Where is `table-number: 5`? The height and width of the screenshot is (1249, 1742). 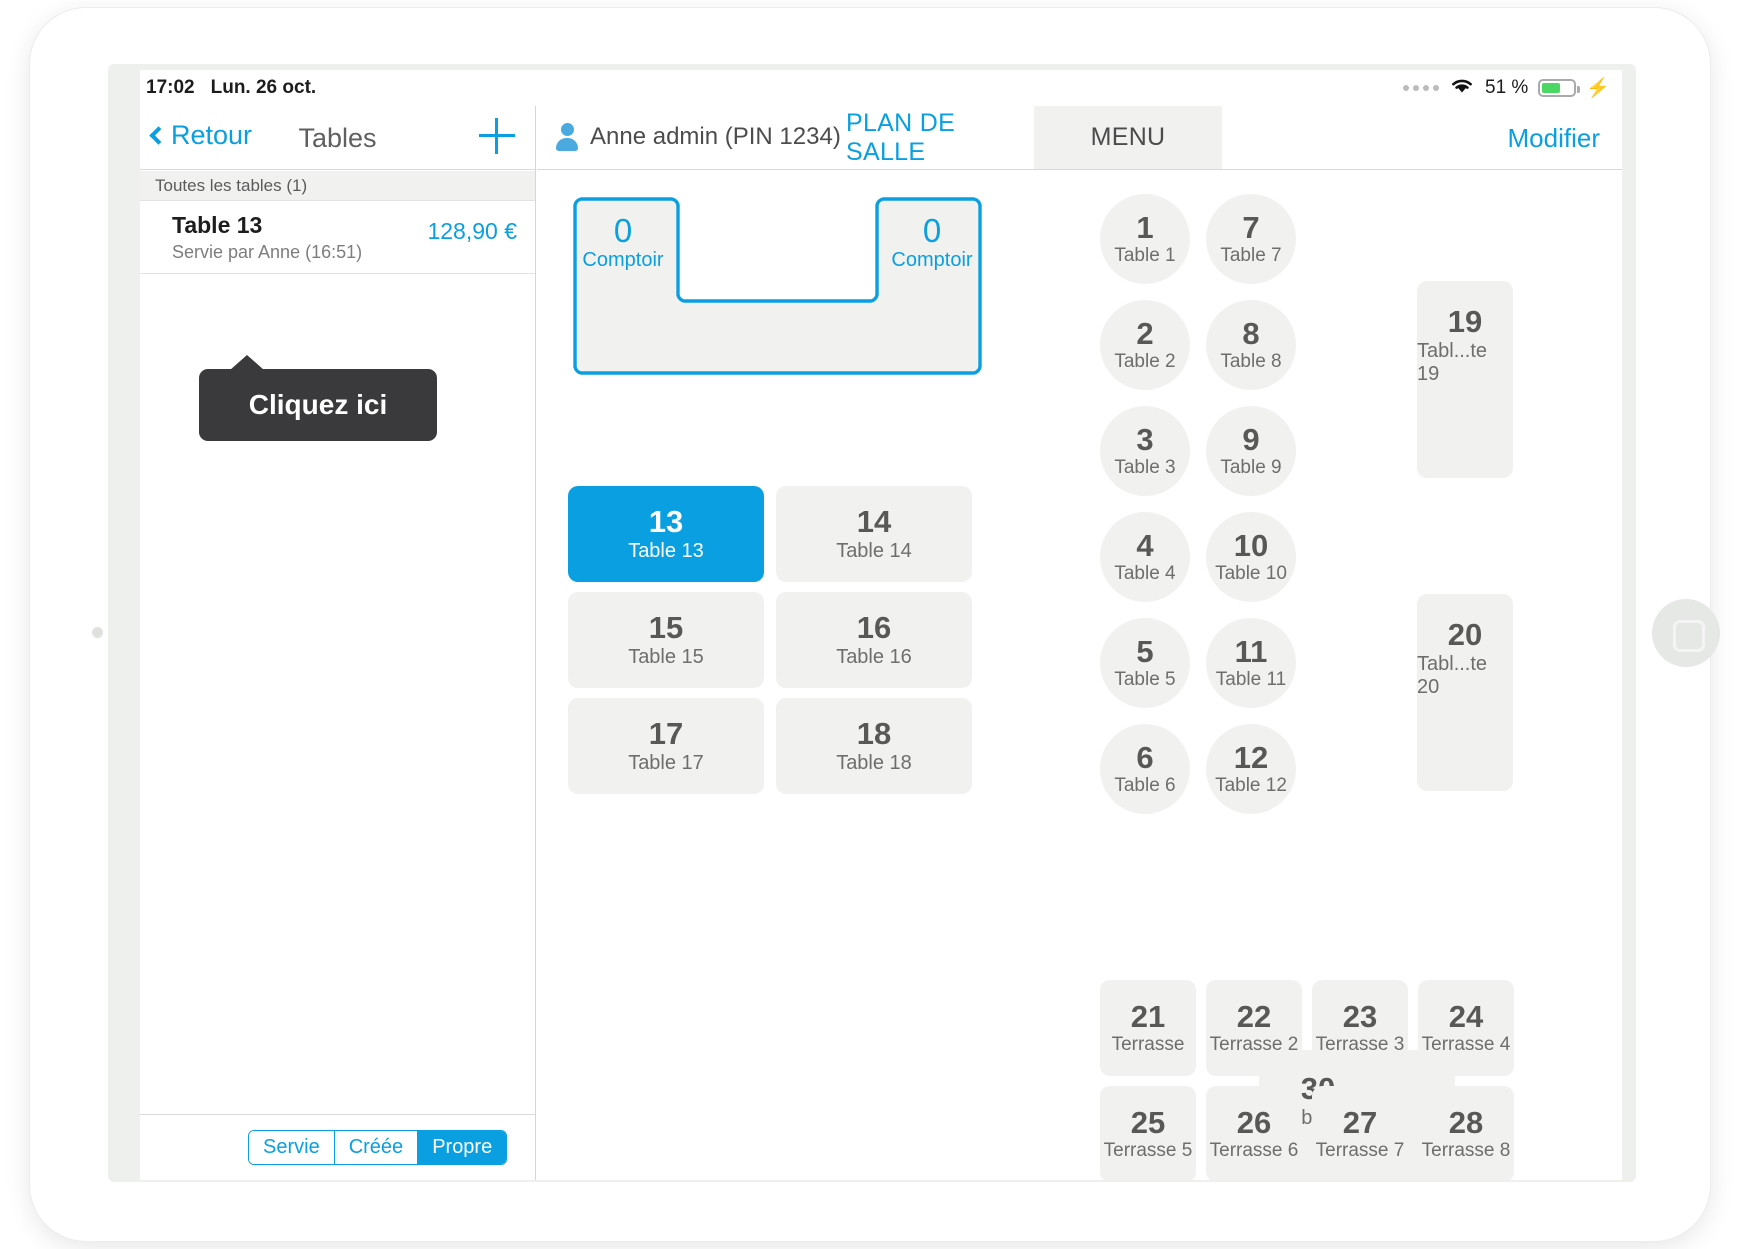 table-number: 5 is located at coordinates (1145, 651).